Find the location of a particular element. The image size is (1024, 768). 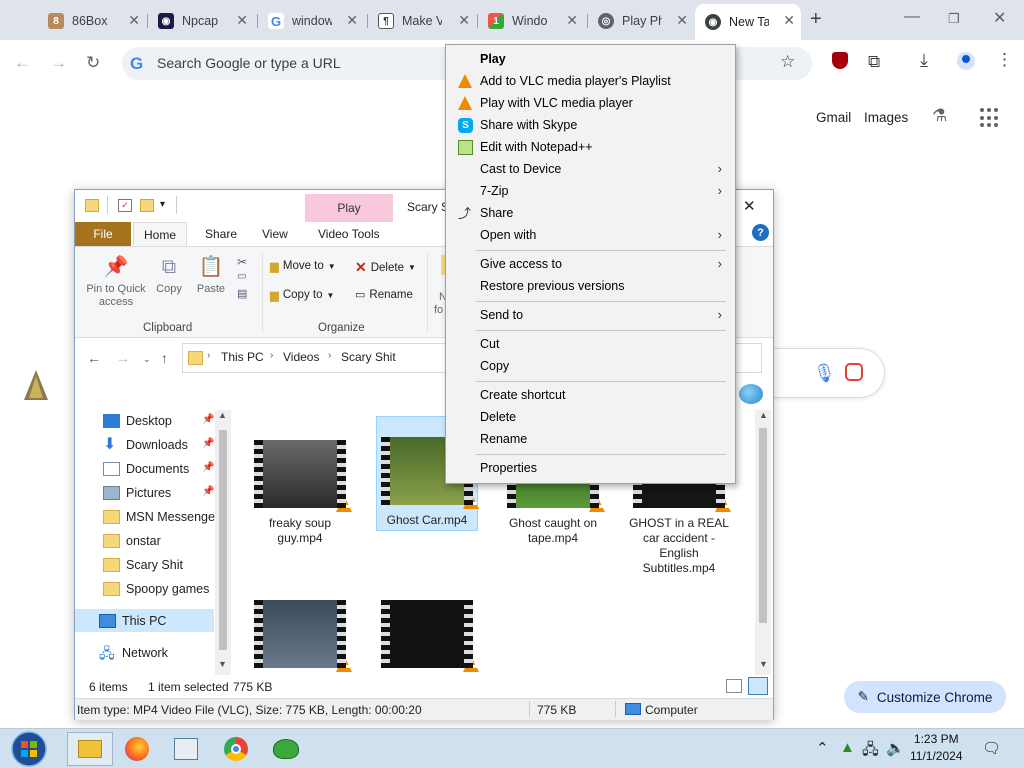

details-view-icon is located at coordinates (734, 686).